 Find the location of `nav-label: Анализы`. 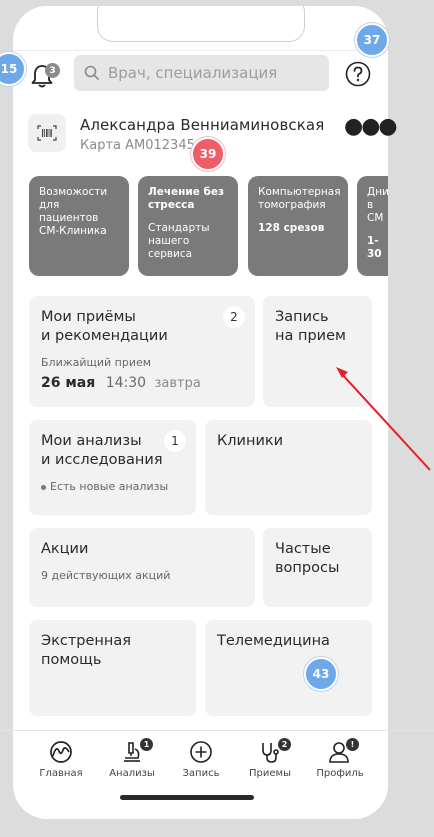

nav-label: Анализы is located at coordinates (132, 773).